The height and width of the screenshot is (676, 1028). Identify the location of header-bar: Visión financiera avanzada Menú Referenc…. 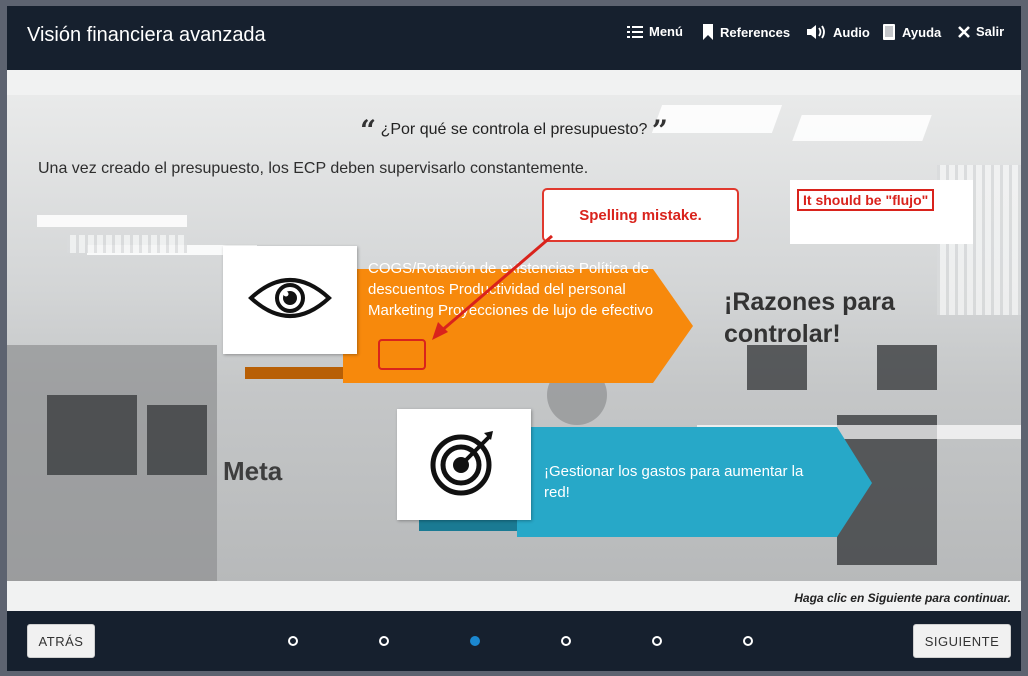
(514, 38).